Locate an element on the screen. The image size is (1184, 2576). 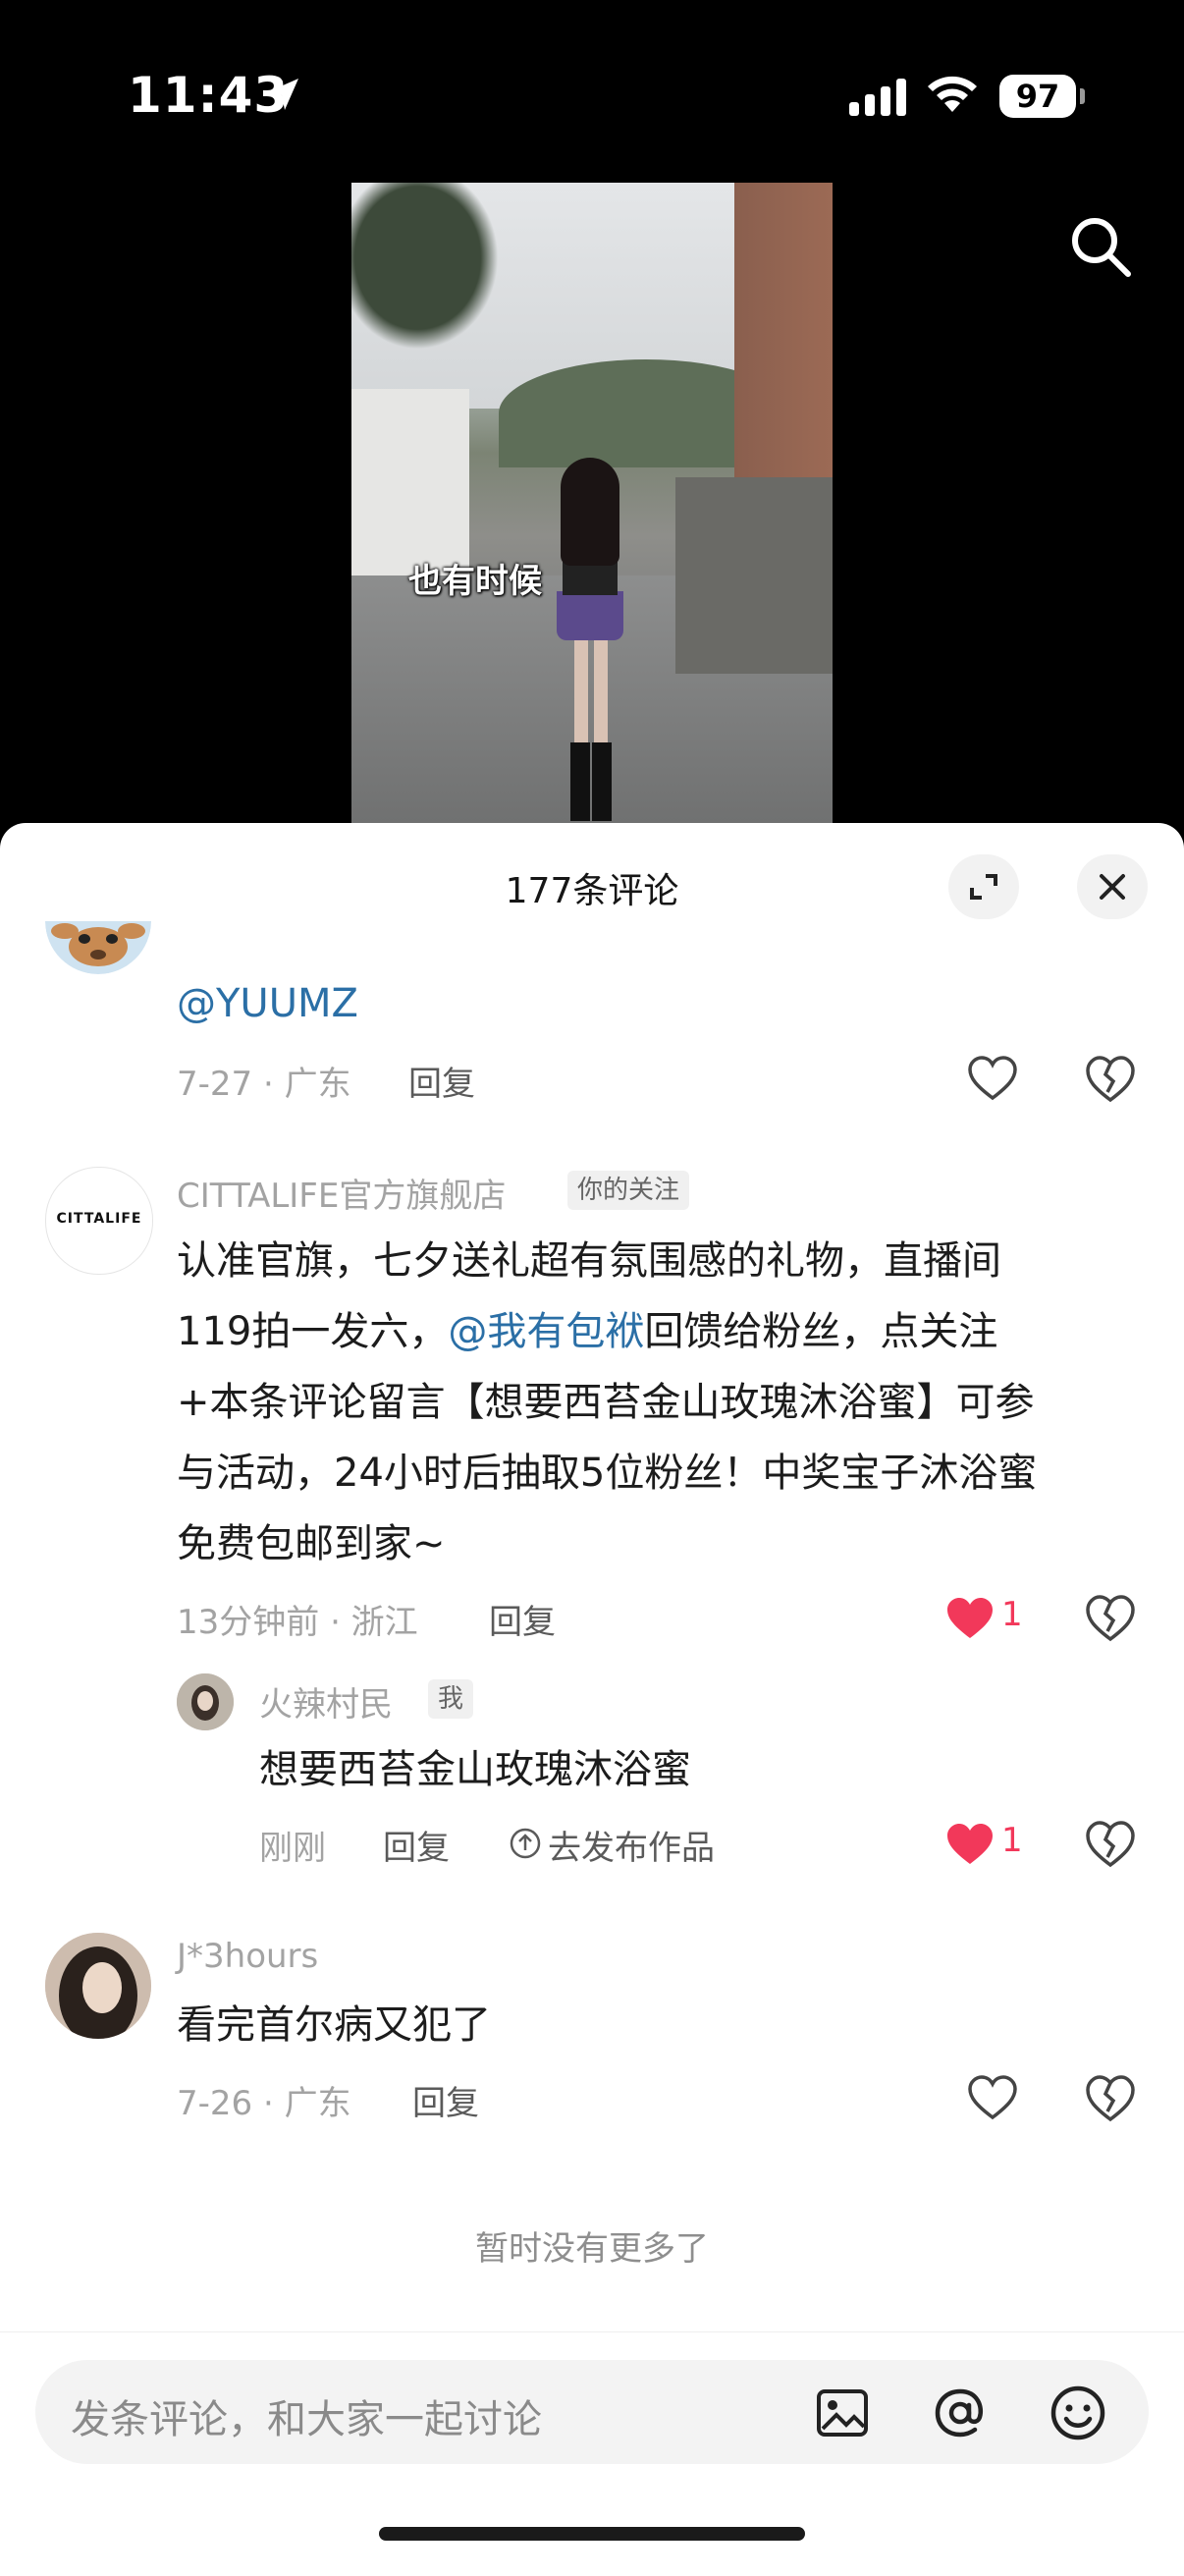
video-player: 也有时候 is located at coordinates (592, 504).